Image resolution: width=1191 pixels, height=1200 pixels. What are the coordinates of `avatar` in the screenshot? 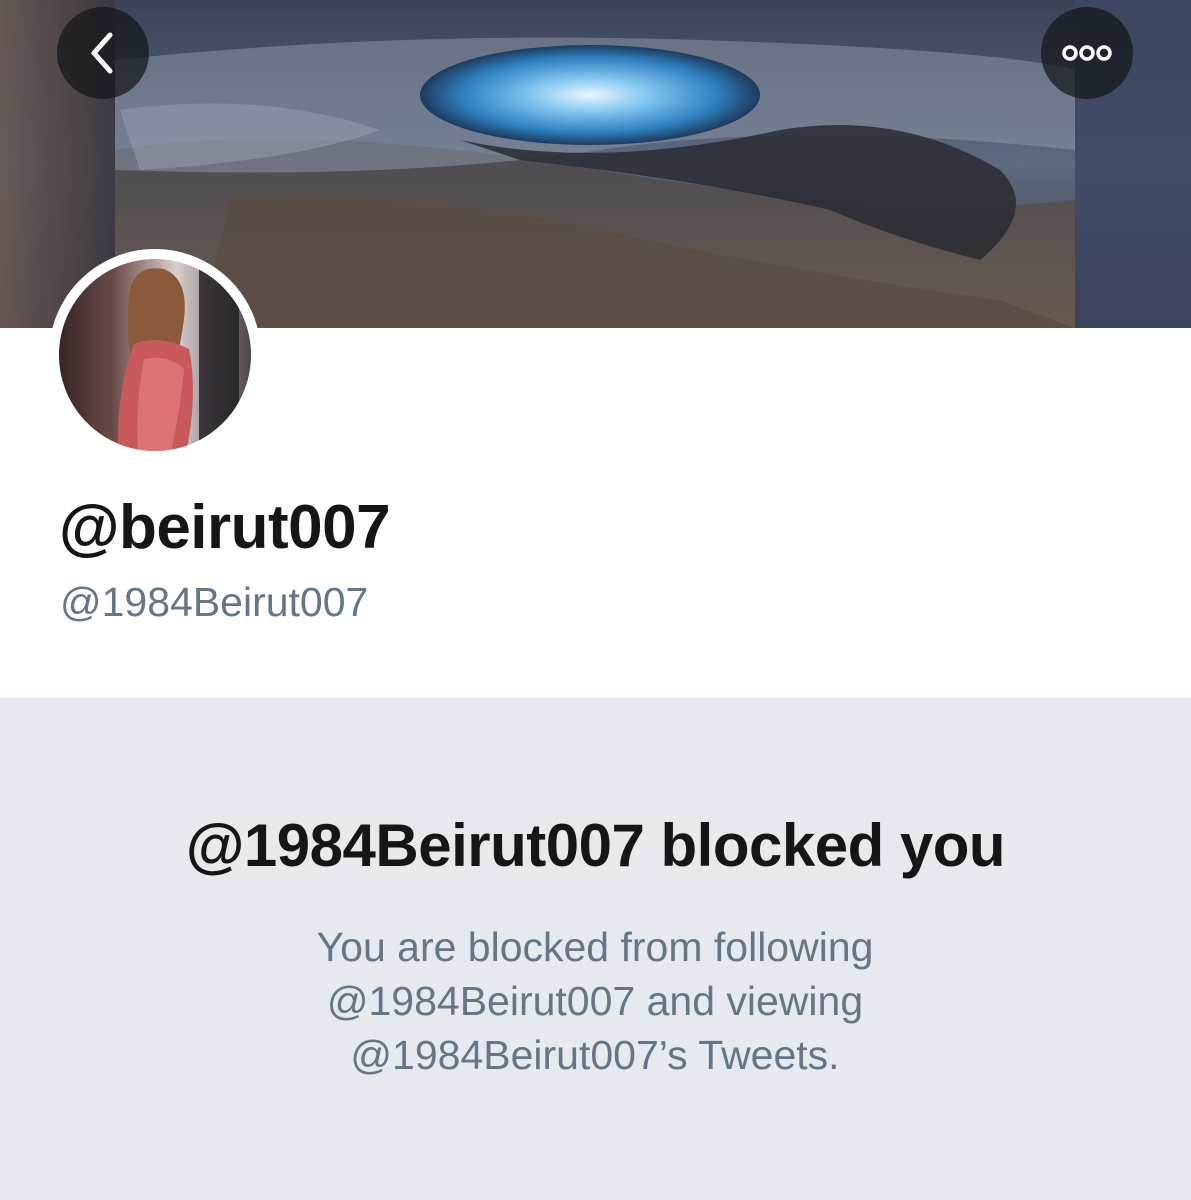 It's located at (155, 355).